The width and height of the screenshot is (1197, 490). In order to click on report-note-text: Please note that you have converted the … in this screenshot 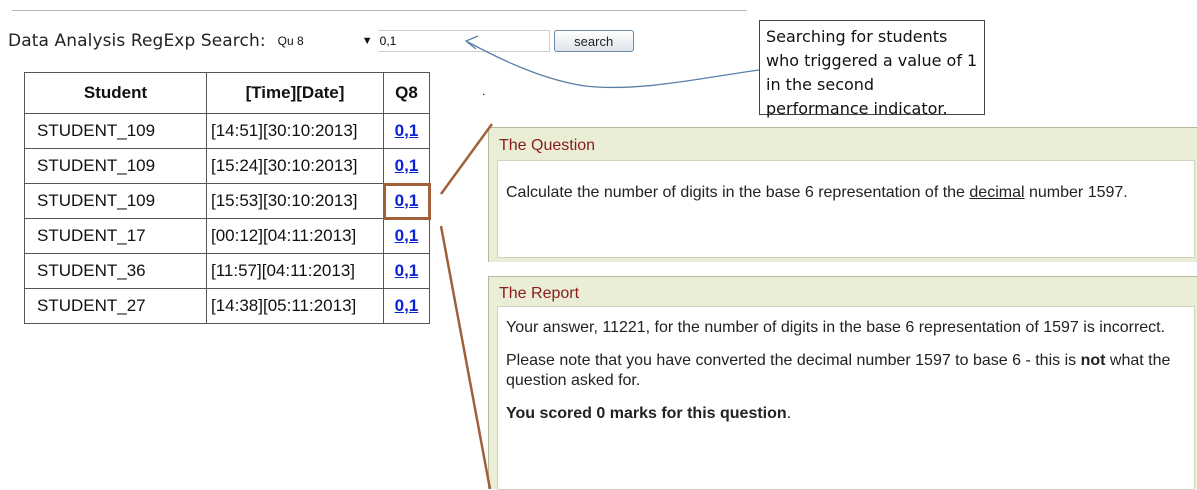, I will do `click(793, 360)`.